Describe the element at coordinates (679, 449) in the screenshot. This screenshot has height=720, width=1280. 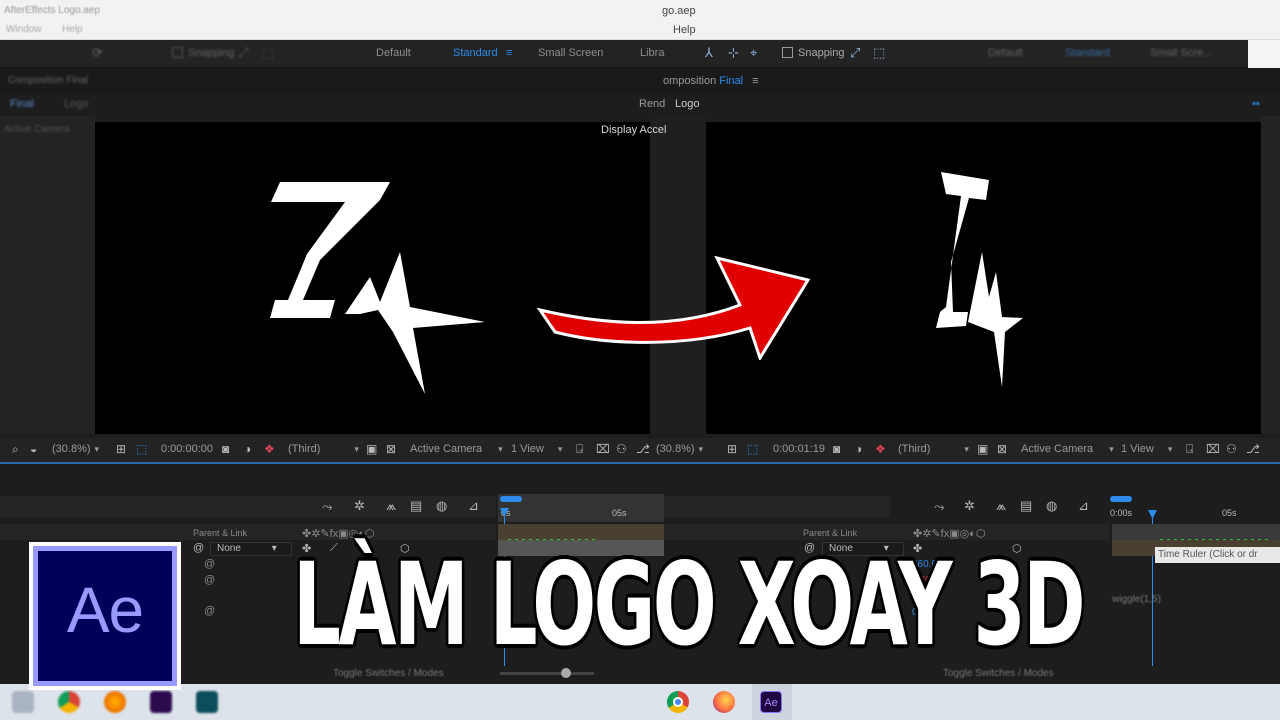
I see `zoom-select-right: (30.8%) ▾` at that location.